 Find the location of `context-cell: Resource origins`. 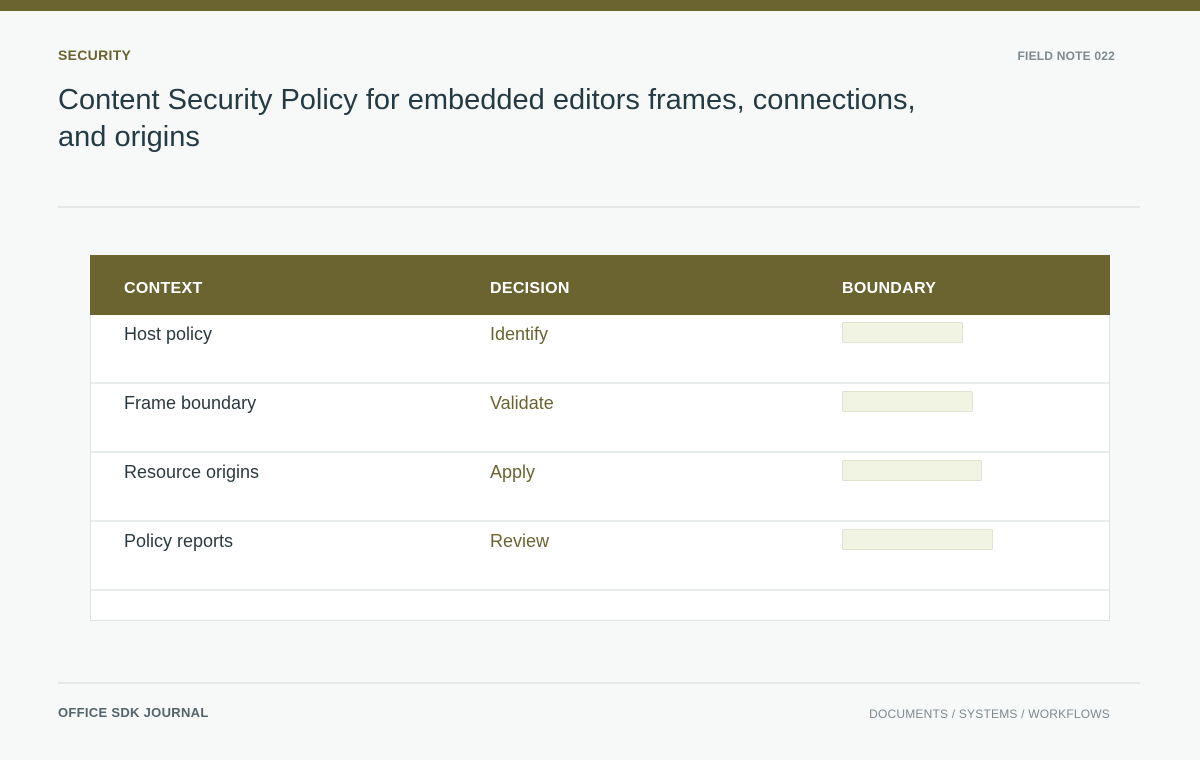

context-cell: Resource origins is located at coordinates (192, 472).